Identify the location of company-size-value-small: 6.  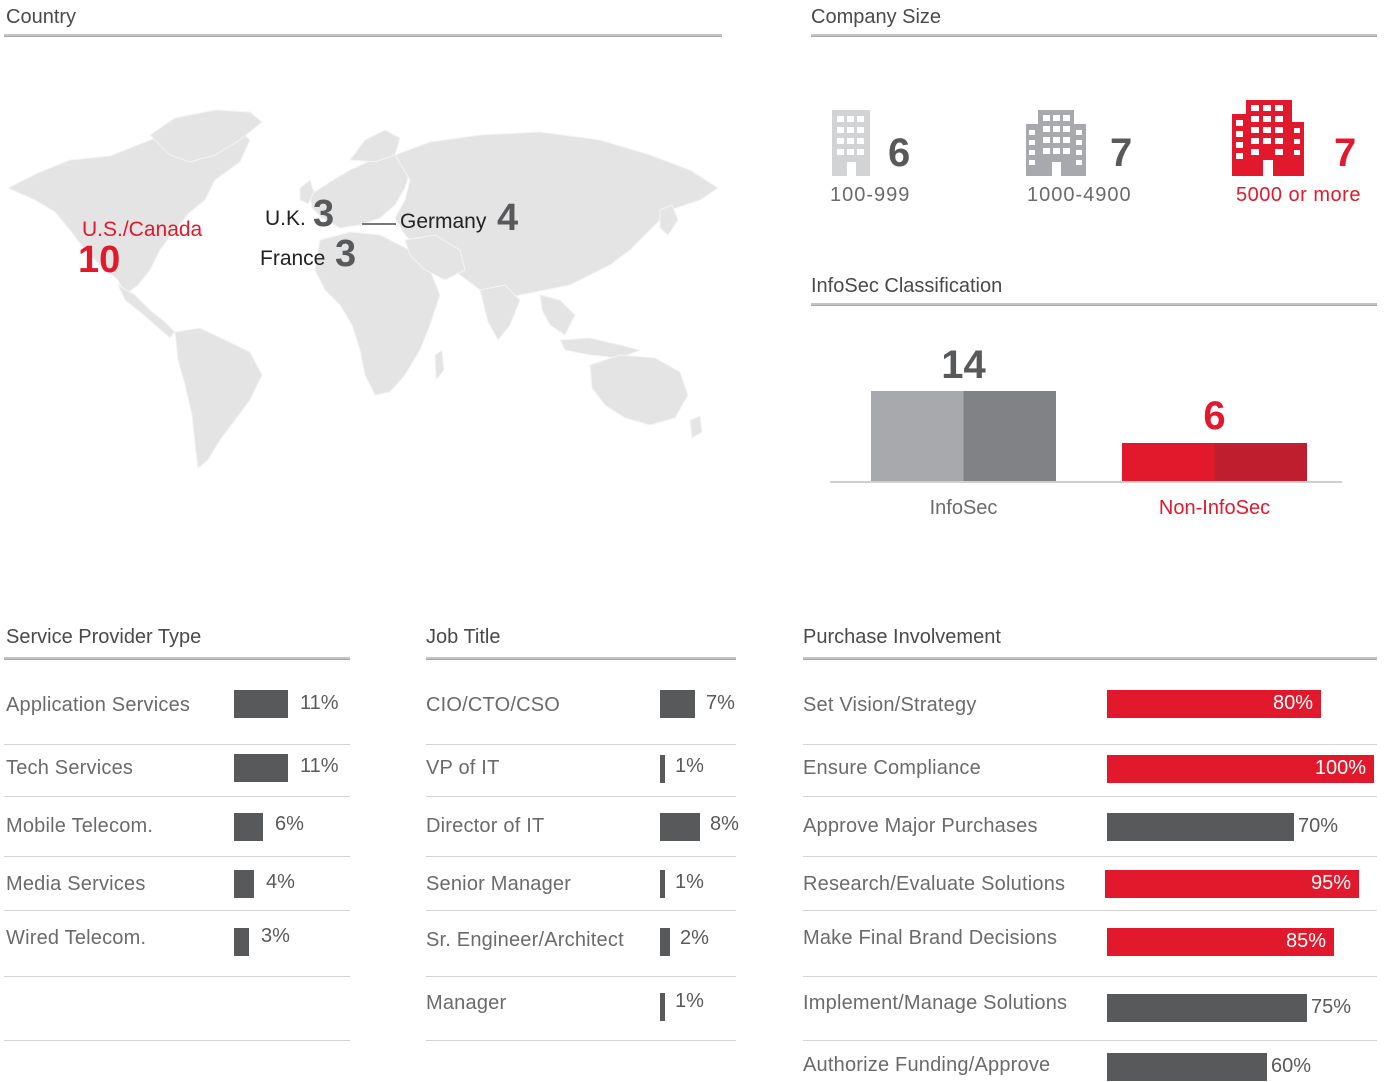
(899, 153).